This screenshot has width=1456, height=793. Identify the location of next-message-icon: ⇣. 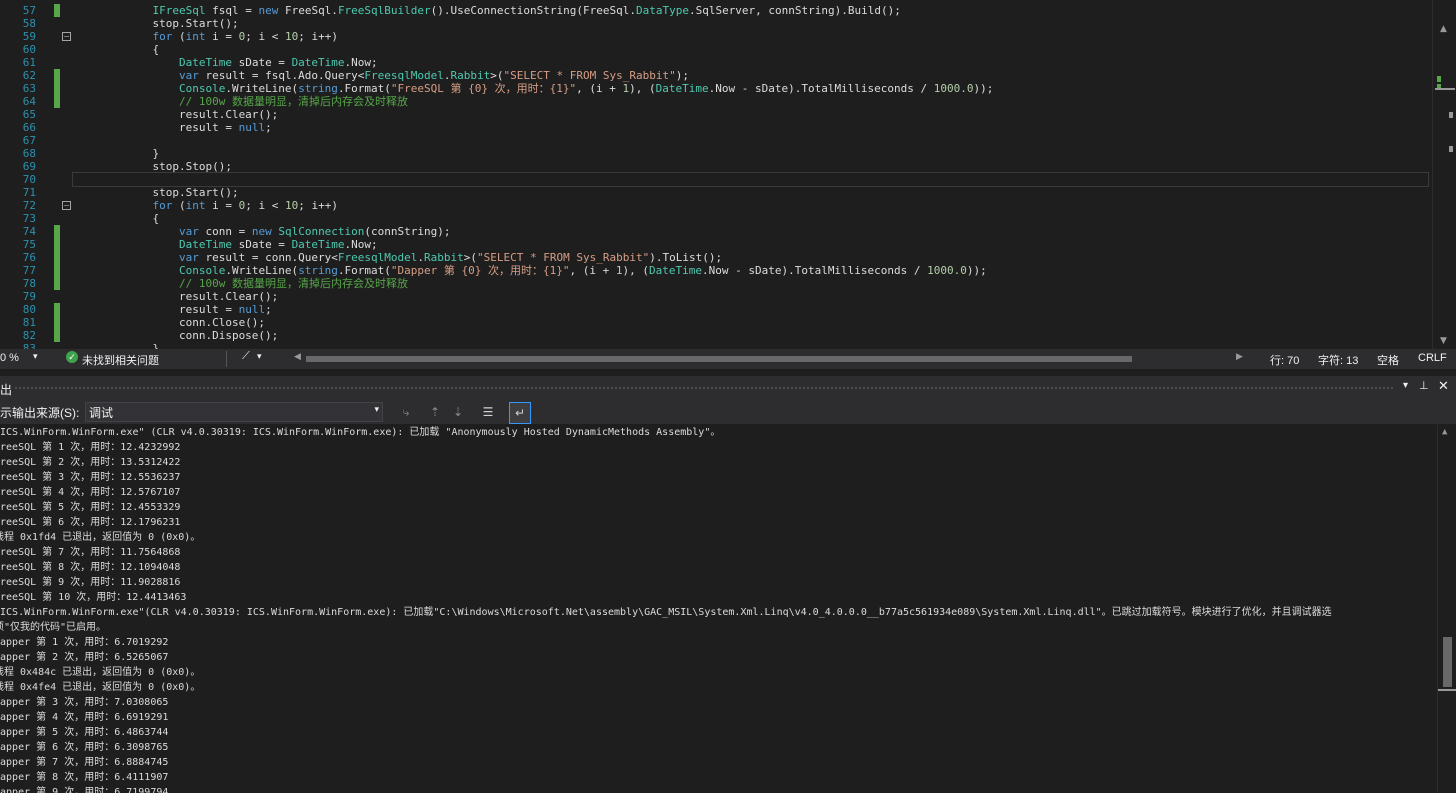
(458, 412).